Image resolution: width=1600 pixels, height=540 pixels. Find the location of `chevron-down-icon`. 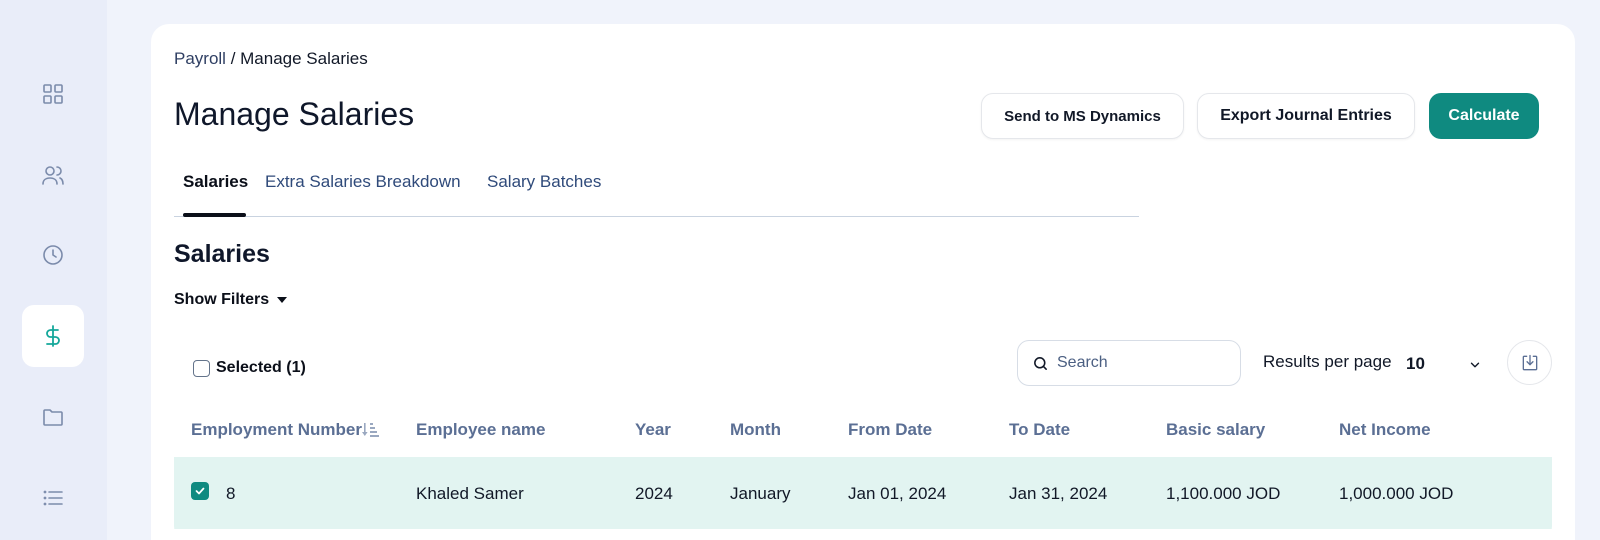

chevron-down-icon is located at coordinates (1475, 365).